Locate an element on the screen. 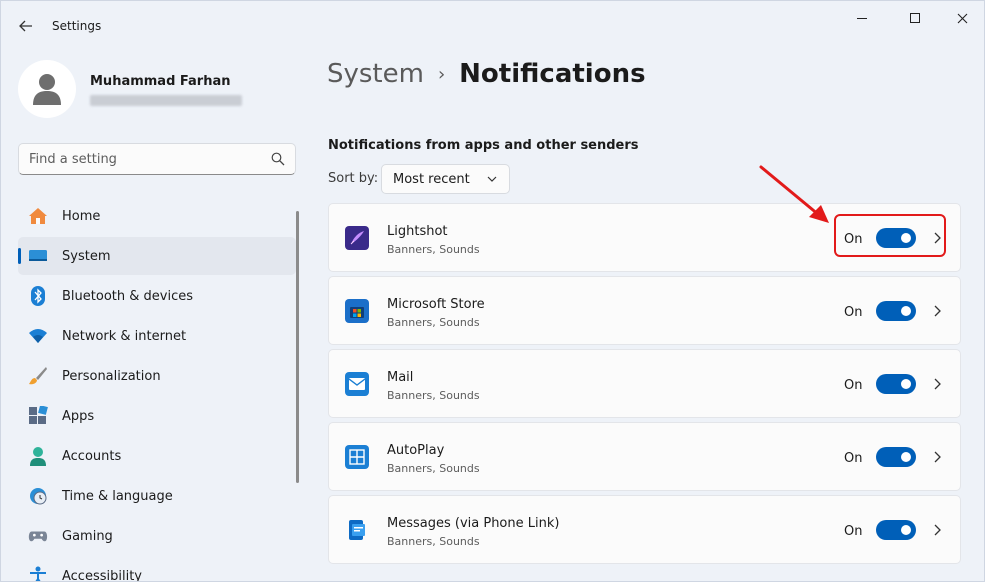  sidebar-item-personalization: Personalization is located at coordinates (157, 376).